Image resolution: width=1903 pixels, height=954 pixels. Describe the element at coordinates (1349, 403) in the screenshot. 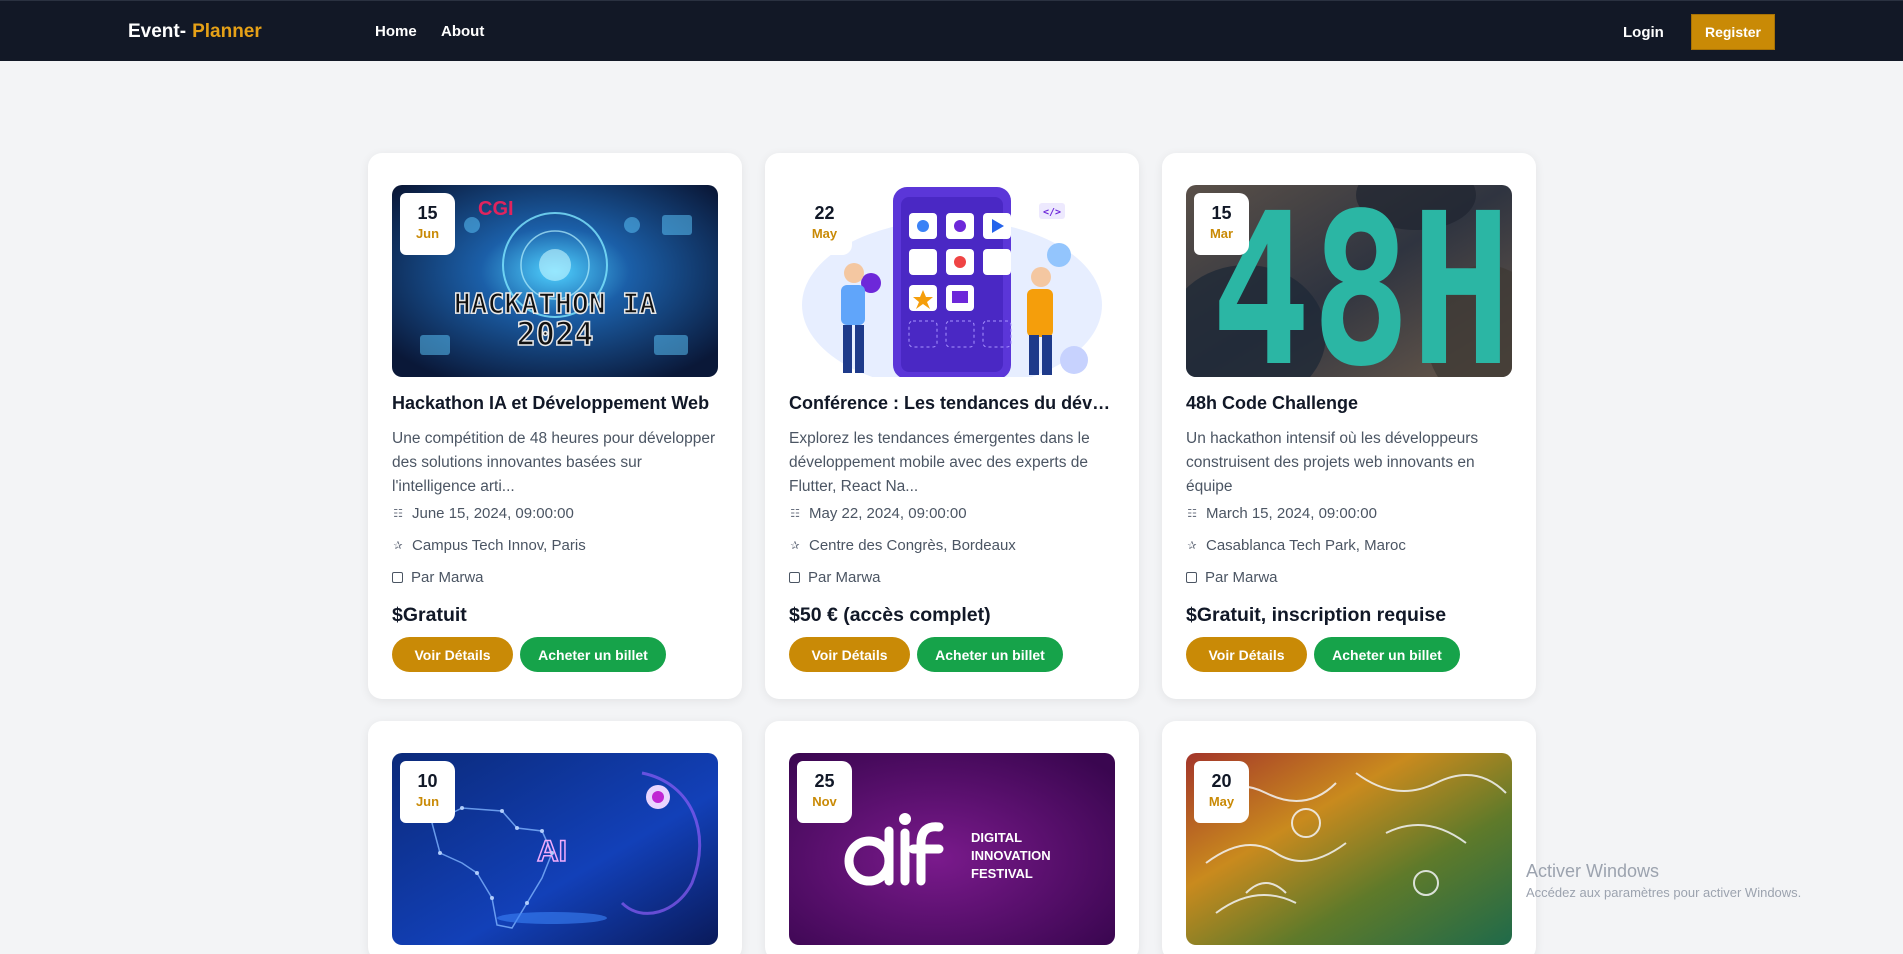

I see `event-title: 48h Code Challenge` at that location.